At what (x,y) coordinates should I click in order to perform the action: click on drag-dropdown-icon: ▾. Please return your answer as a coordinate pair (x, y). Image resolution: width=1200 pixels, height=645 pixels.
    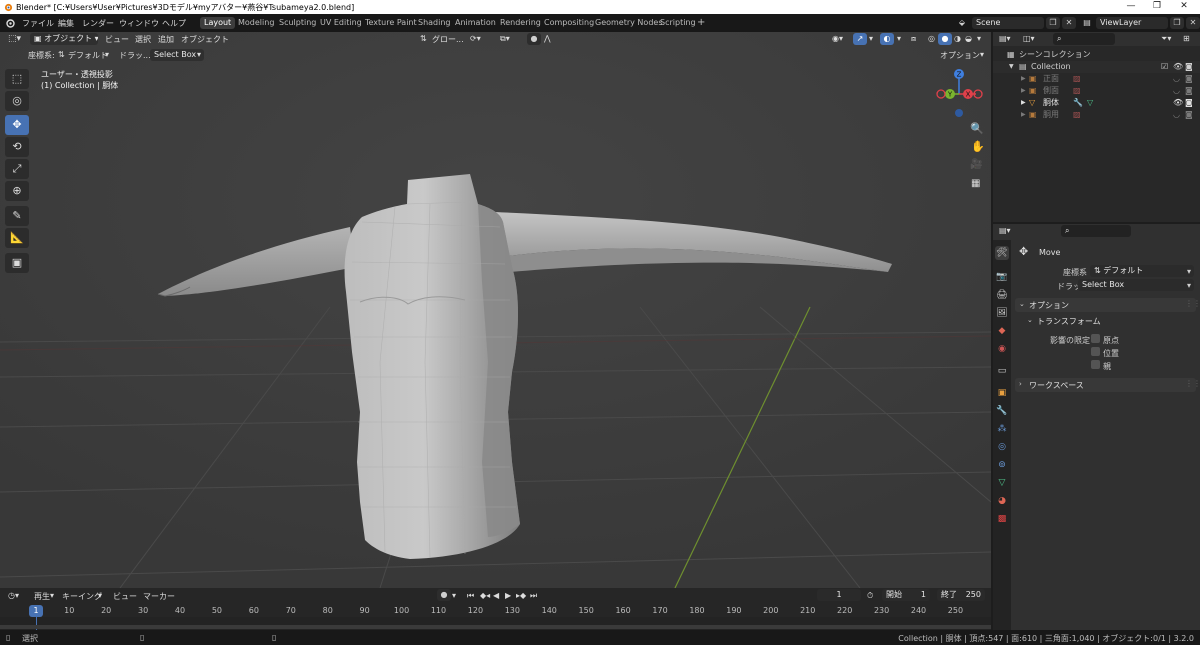
    Looking at the image, I should click on (199, 54).